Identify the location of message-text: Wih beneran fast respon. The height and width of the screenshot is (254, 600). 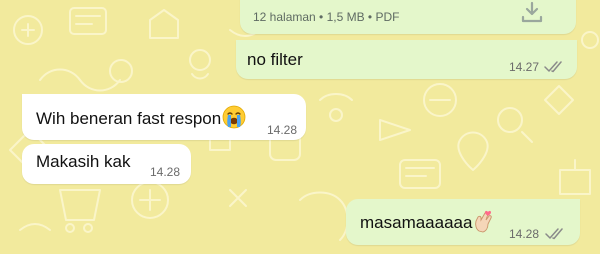
(141, 119).